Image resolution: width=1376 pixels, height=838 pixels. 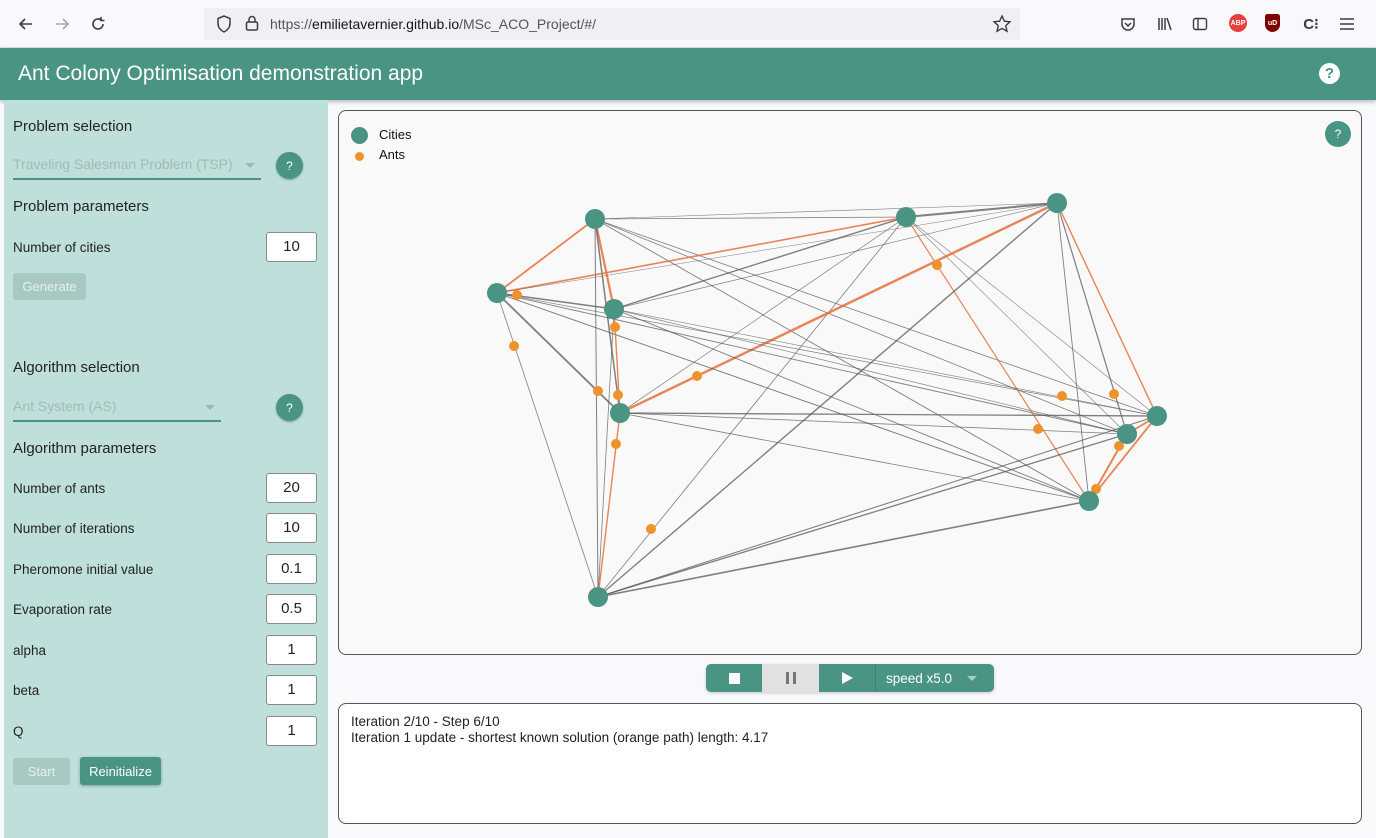 What do you see at coordinates (81, 206) in the screenshot?
I see `problem-parameters-title: Problem parameters` at bounding box center [81, 206].